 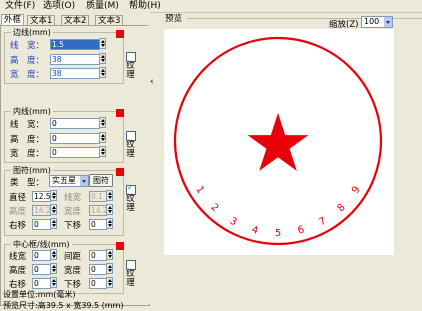 What do you see at coordinates (73, 212) in the screenshot?
I see `symbol-breadth-label: 宽度` at bounding box center [73, 212].